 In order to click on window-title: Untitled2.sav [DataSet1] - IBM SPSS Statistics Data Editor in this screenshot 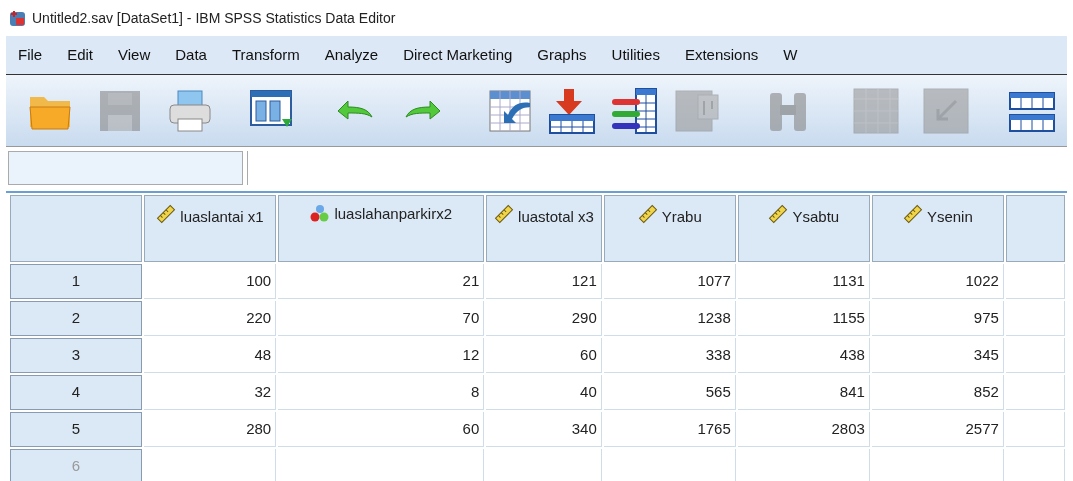, I will do `click(214, 18)`.